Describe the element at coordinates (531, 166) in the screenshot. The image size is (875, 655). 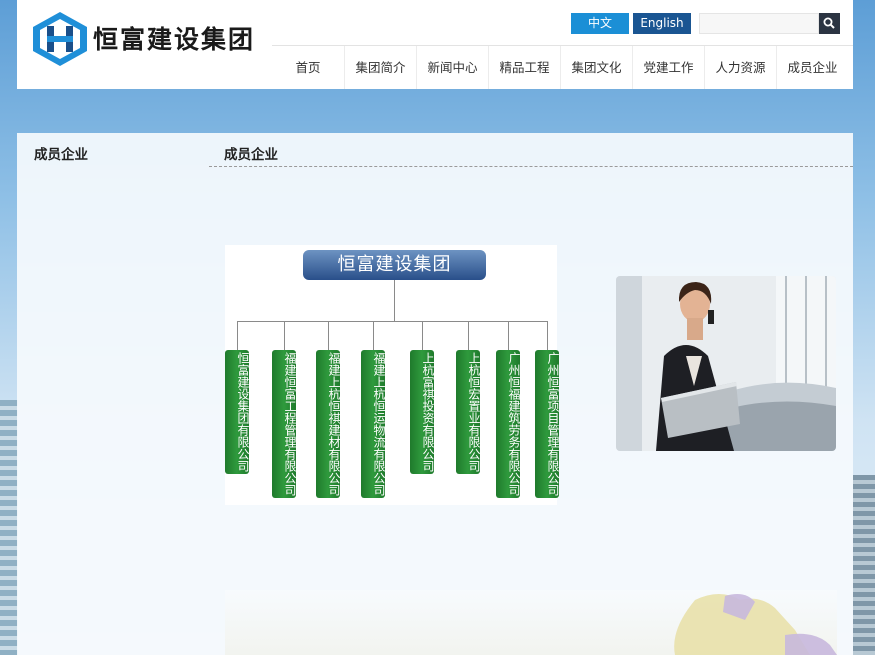
I see `title-divider` at that location.